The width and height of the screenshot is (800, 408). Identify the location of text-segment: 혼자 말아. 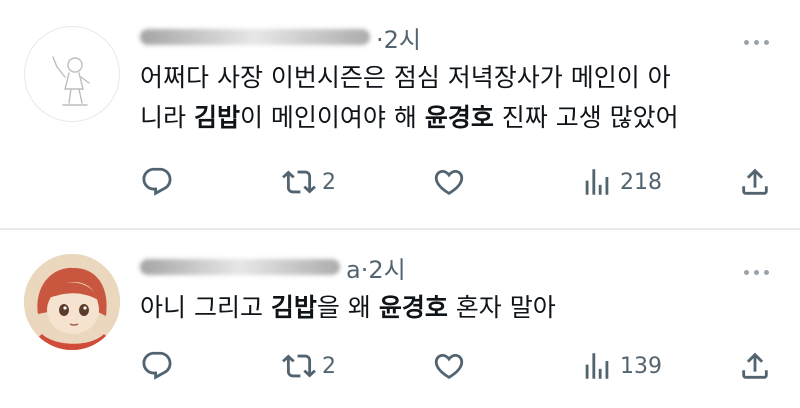
(501, 307).